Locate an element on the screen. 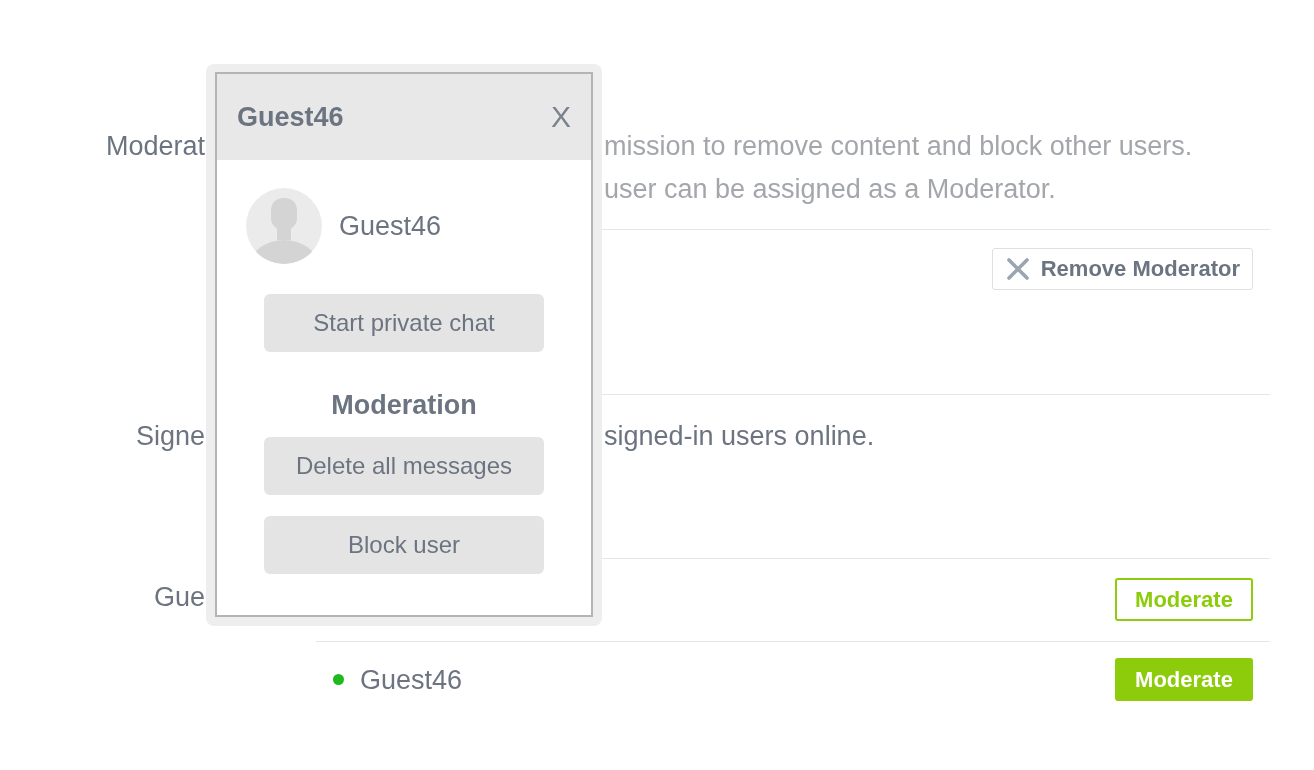  description-text: user can be assigned as a Moderator. is located at coordinates (830, 189).